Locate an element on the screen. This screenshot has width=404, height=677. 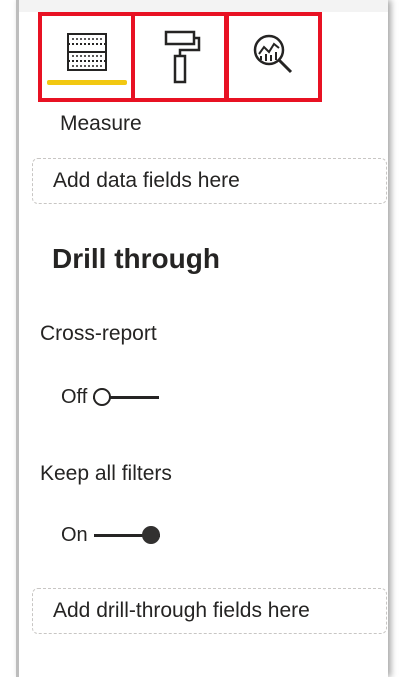
tab-analytics is located at coordinates (273, 57).